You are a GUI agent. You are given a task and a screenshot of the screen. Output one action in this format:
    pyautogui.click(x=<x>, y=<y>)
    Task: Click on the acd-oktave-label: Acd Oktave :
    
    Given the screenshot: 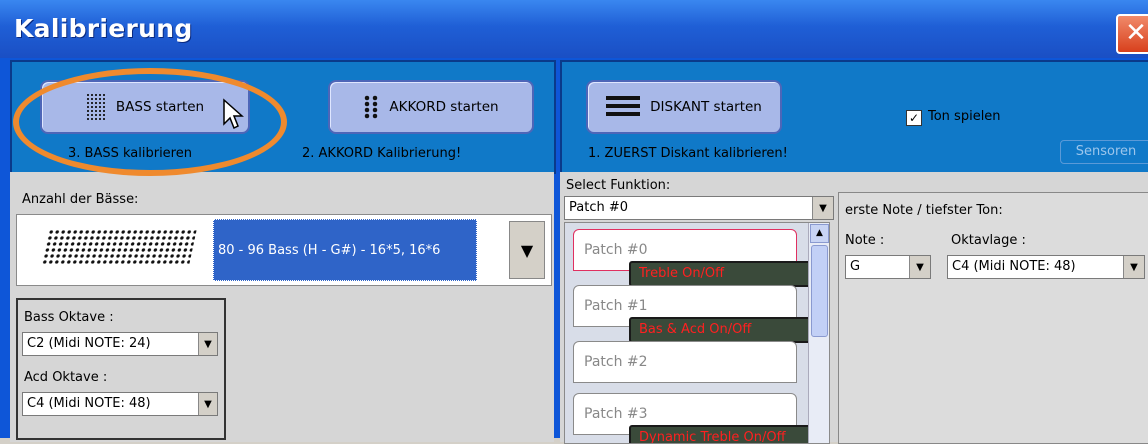 What is the action you would take?
    pyautogui.click(x=66, y=377)
    